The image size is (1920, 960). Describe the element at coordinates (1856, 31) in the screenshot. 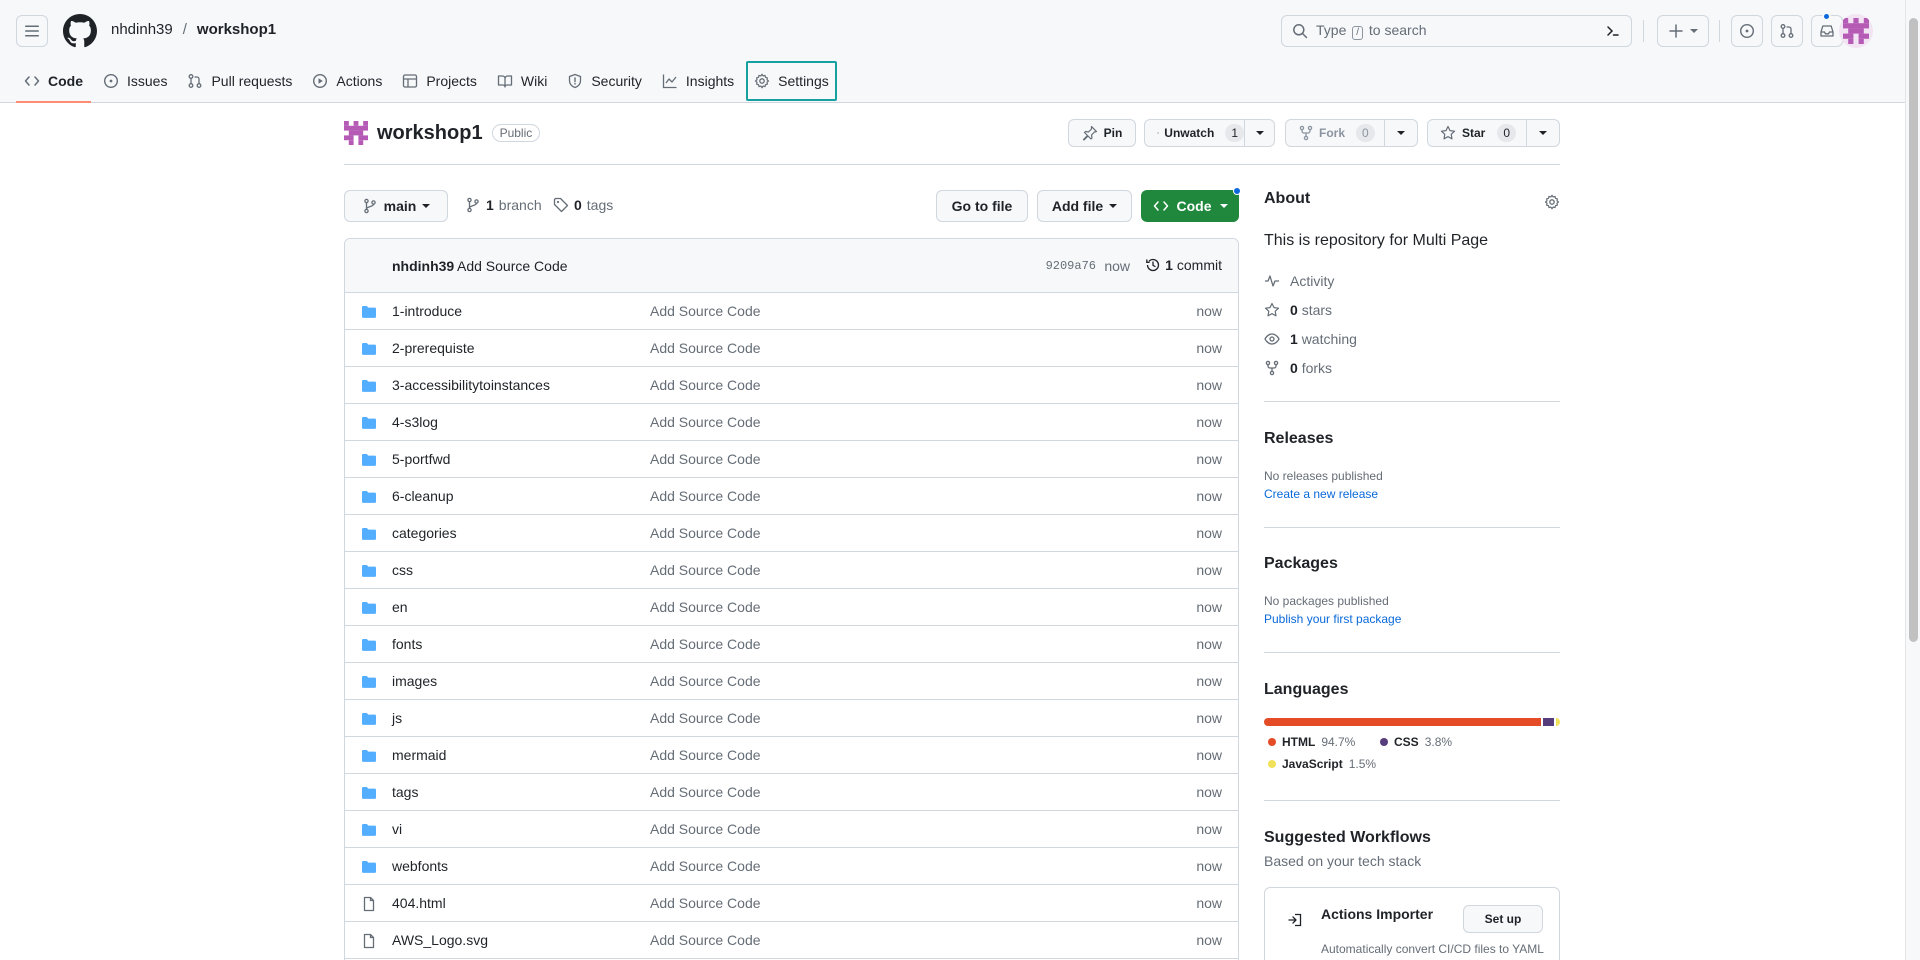

I see `avatar` at that location.